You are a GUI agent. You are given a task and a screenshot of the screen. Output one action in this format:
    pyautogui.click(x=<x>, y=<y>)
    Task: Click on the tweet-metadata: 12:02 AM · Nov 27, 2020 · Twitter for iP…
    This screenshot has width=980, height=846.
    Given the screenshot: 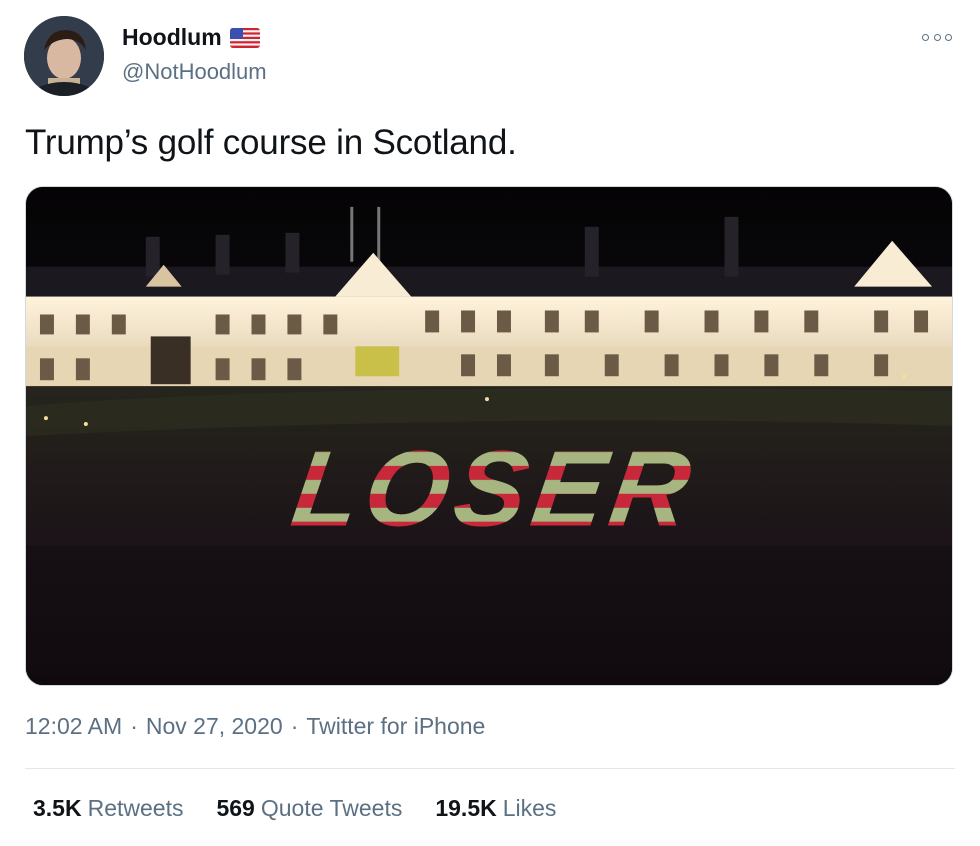 What is the action you would take?
    pyautogui.click(x=255, y=726)
    